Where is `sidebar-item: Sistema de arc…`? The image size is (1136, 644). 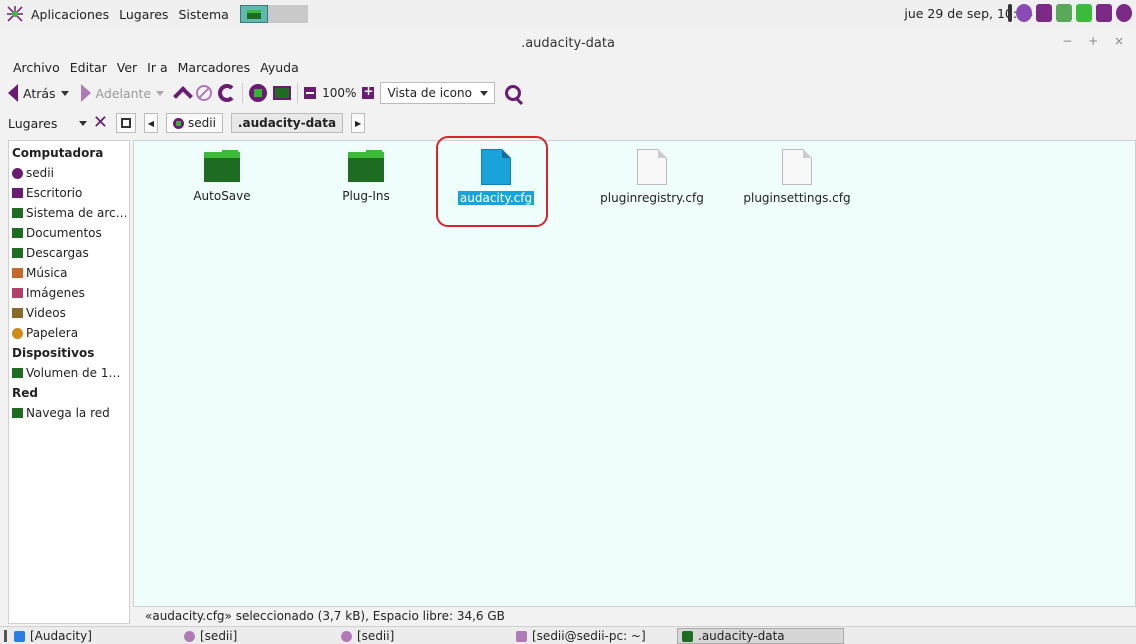
sidebar-item: Sistema de arc… is located at coordinates (69, 213).